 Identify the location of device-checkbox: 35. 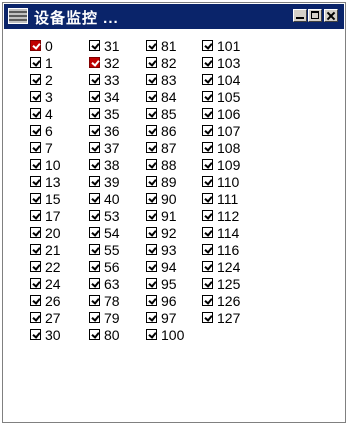
(104, 113).